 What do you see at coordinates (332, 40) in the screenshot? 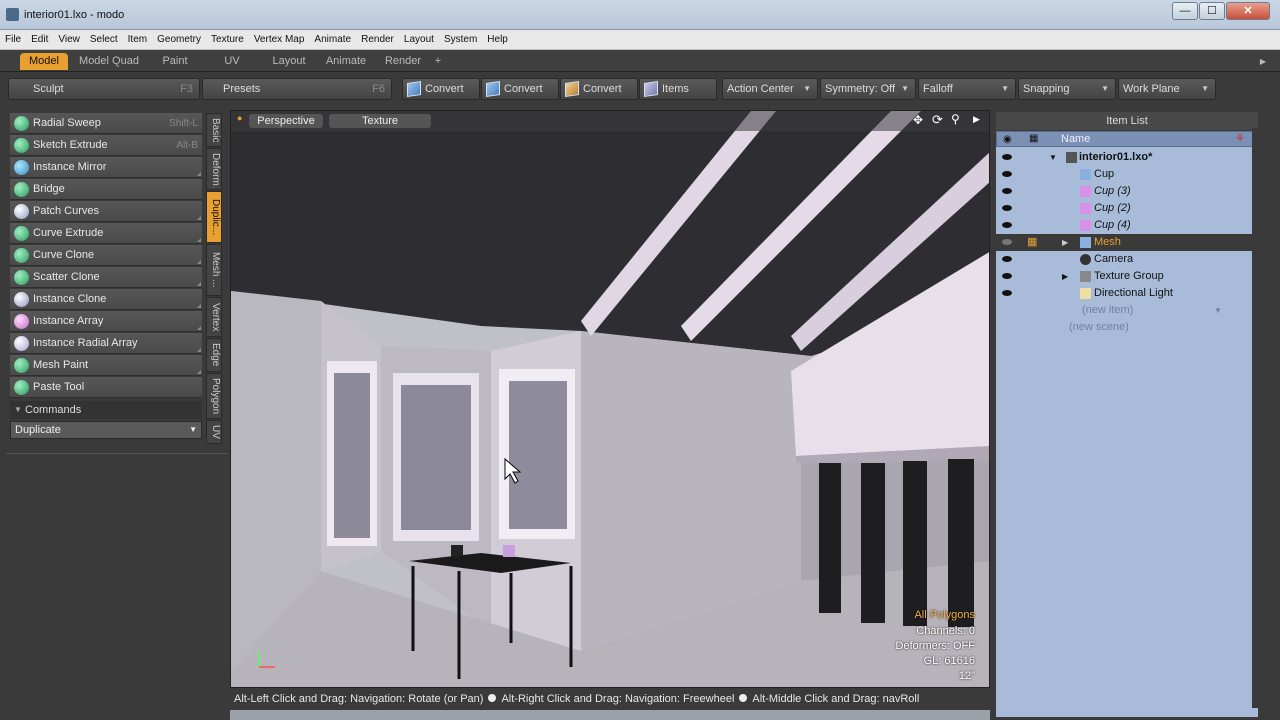
I see `menu-animate: Animate` at bounding box center [332, 40].